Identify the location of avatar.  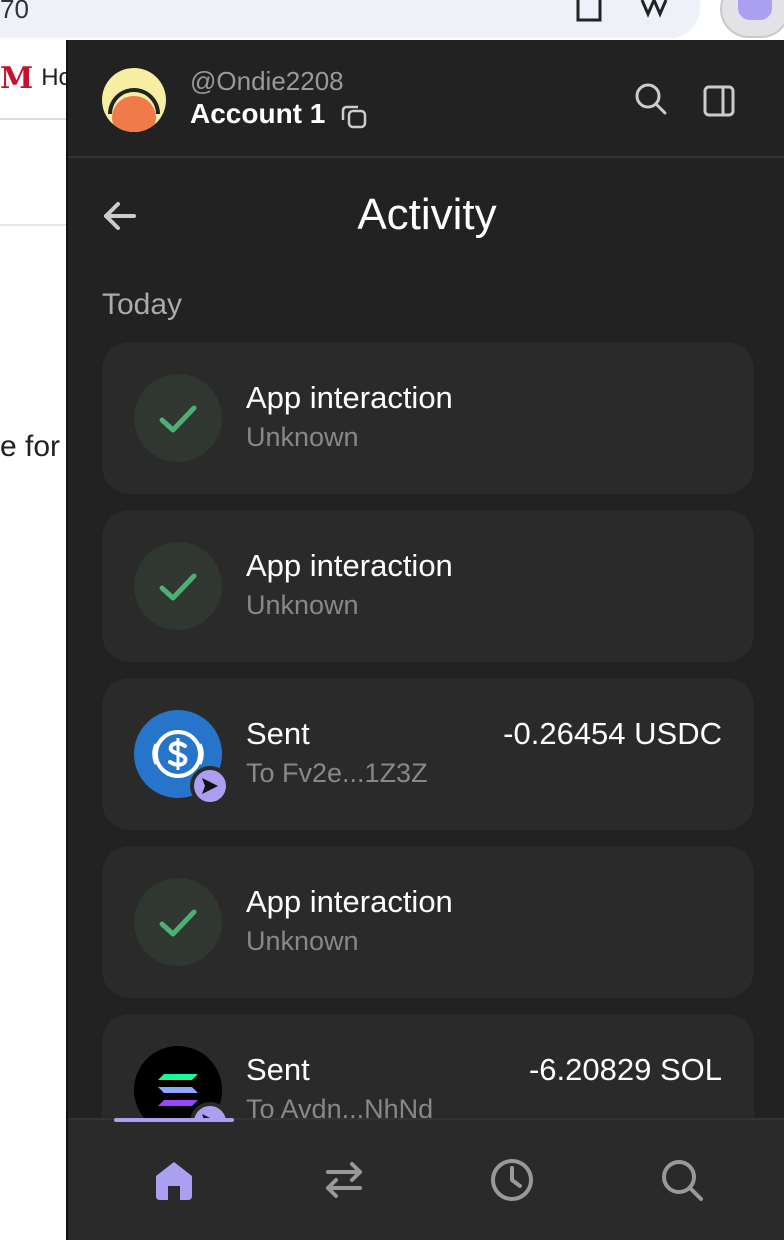
(134, 100).